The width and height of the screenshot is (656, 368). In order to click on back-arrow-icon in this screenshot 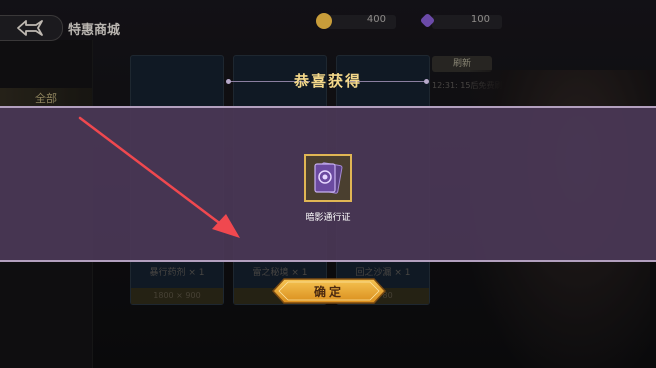, I will do `click(30, 28)`.